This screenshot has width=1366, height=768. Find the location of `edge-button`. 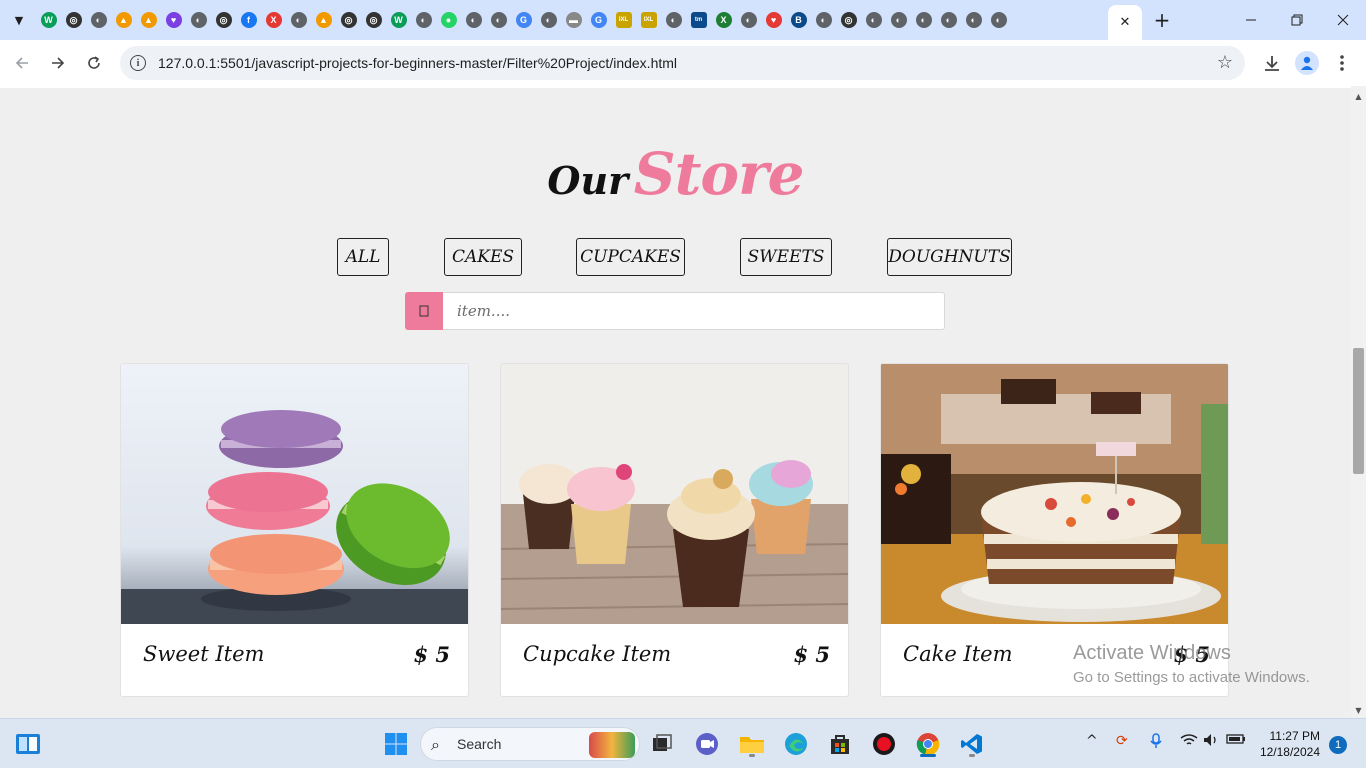

edge-button is located at coordinates (796, 744).